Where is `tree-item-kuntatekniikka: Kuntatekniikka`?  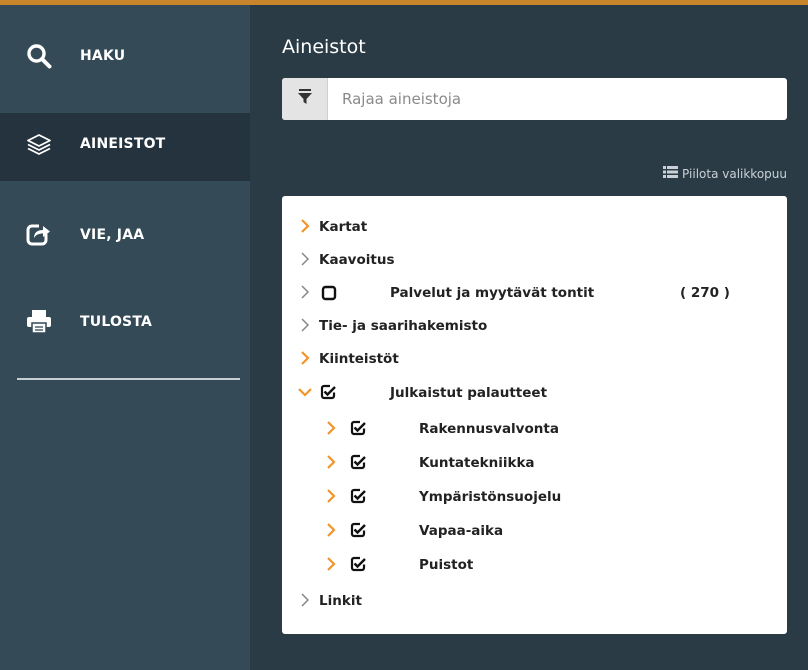 tree-item-kuntatekniikka: Kuntatekniikka is located at coordinates (534, 463).